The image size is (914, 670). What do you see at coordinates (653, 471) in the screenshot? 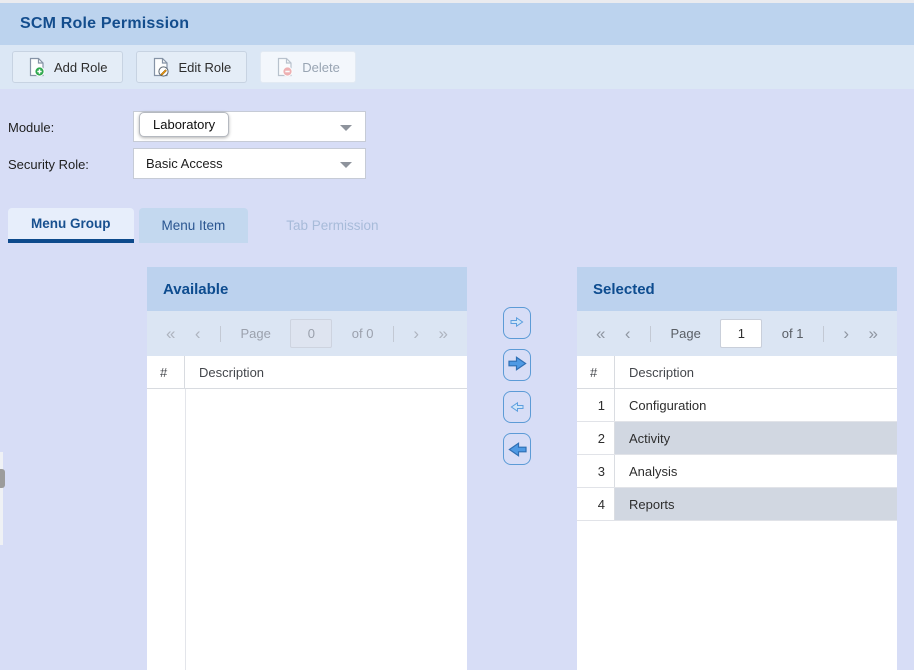
I see `row-description: Analysis` at bounding box center [653, 471].